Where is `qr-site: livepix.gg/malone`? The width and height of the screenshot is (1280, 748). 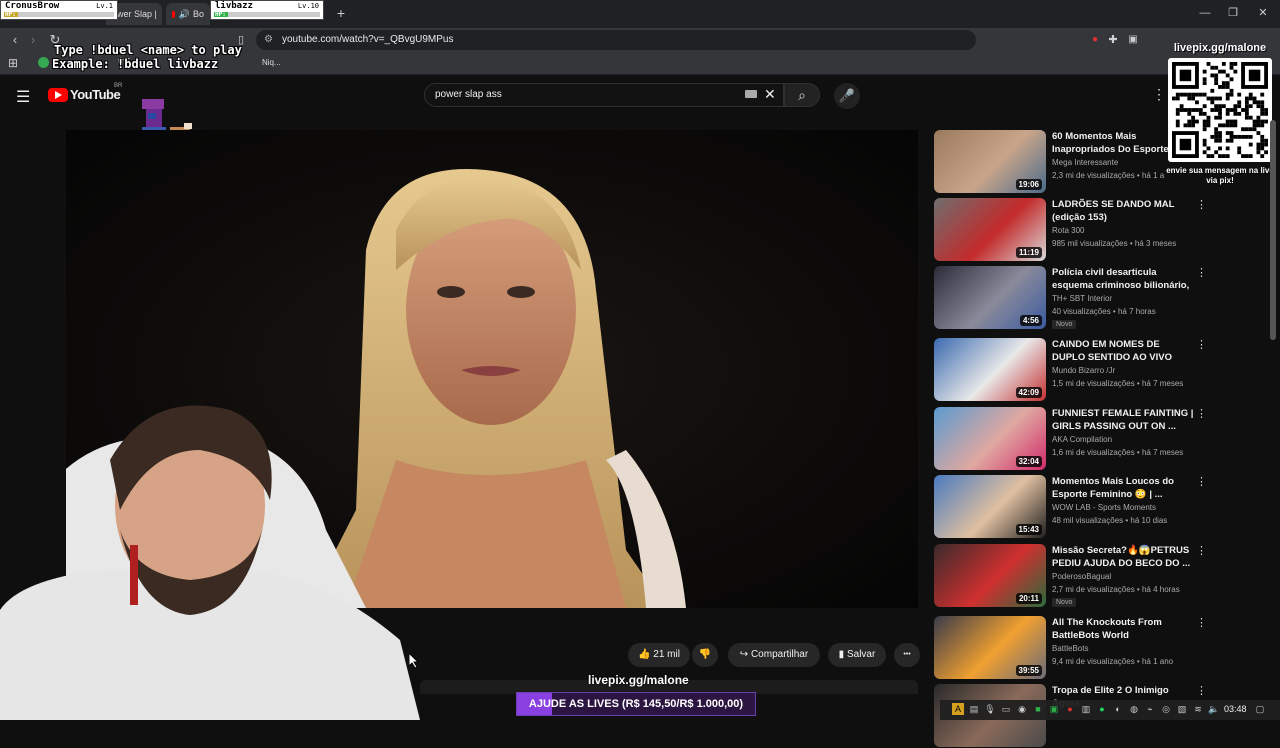
qr-site: livepix.gg/malone is located at coordinates (1220, 48).